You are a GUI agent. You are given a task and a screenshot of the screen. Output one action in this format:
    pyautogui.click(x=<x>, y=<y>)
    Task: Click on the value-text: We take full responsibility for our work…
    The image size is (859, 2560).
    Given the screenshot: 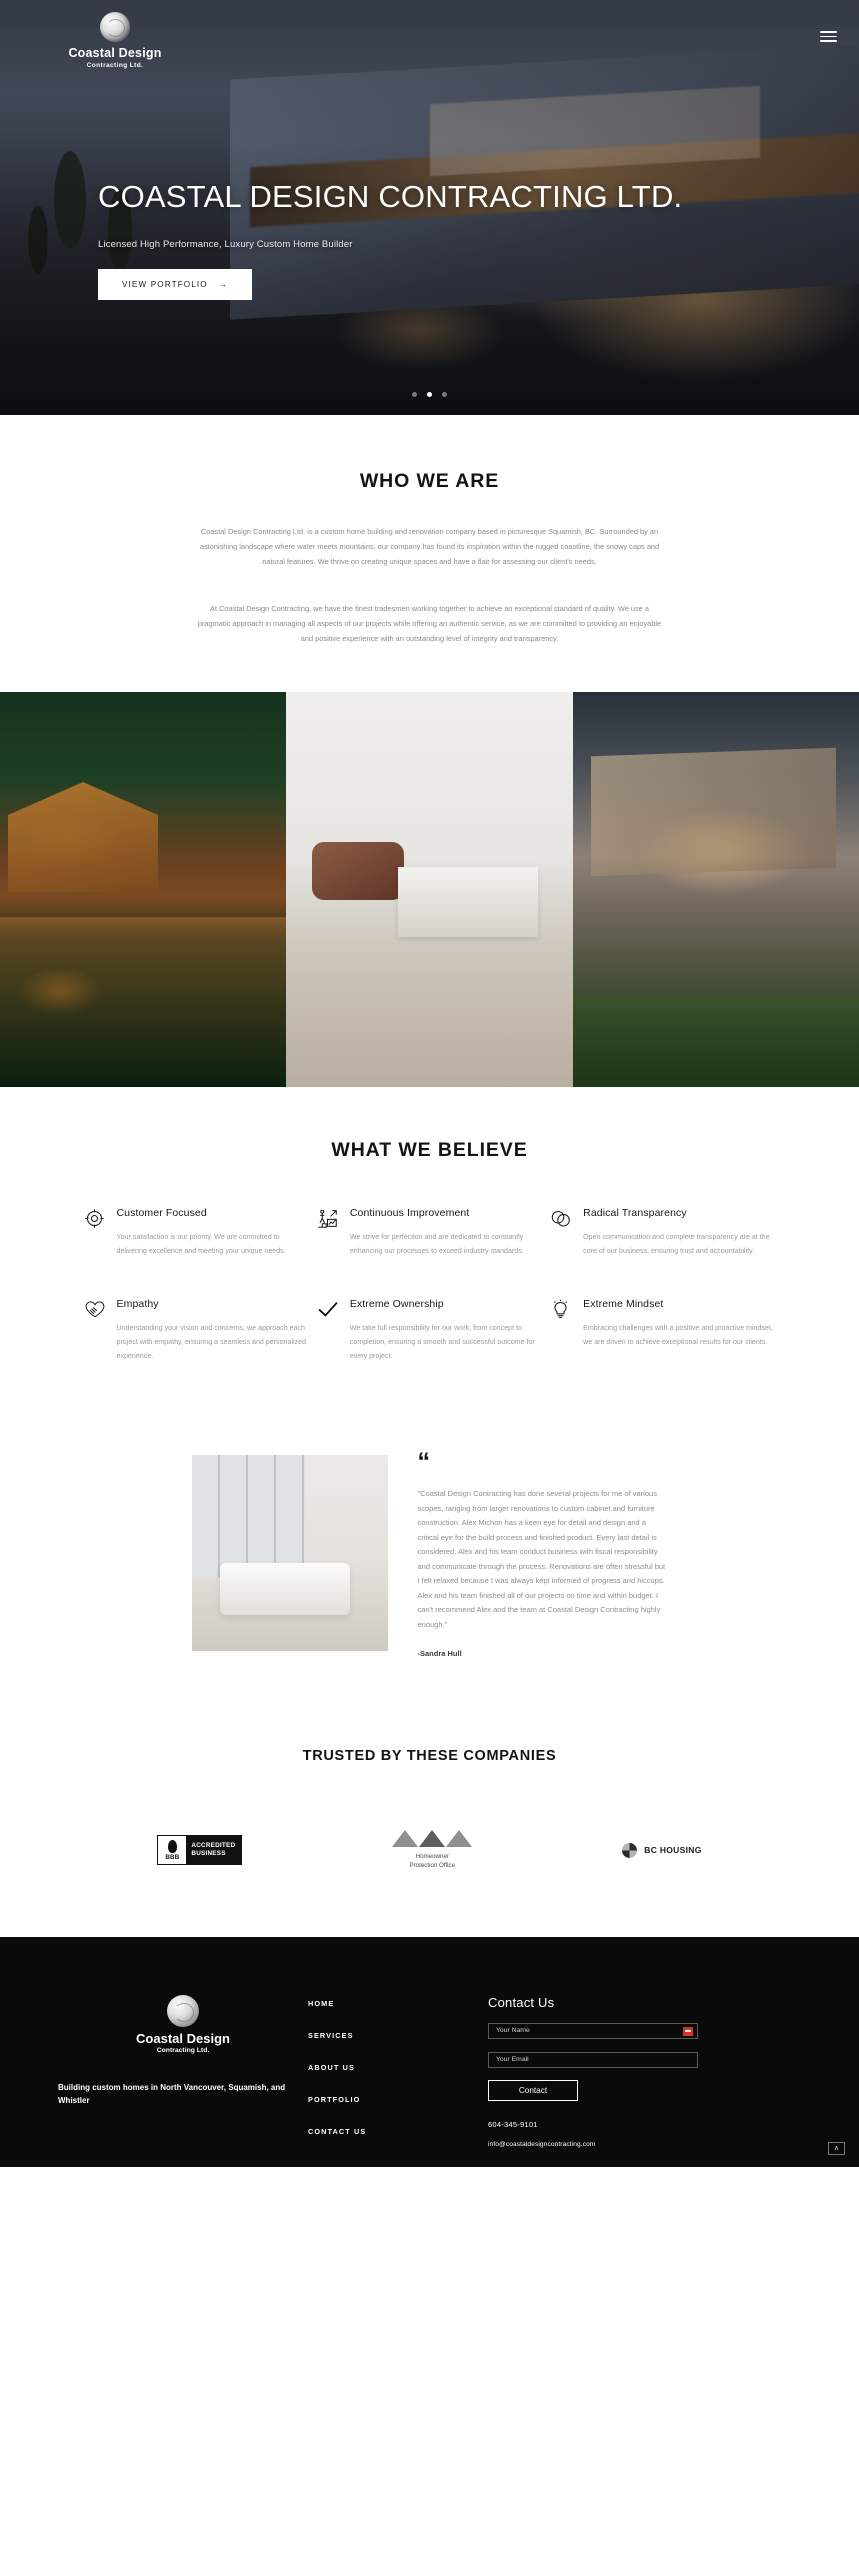 What is the action you would take?
    pyautogui.click(x=442, y=1342)
    